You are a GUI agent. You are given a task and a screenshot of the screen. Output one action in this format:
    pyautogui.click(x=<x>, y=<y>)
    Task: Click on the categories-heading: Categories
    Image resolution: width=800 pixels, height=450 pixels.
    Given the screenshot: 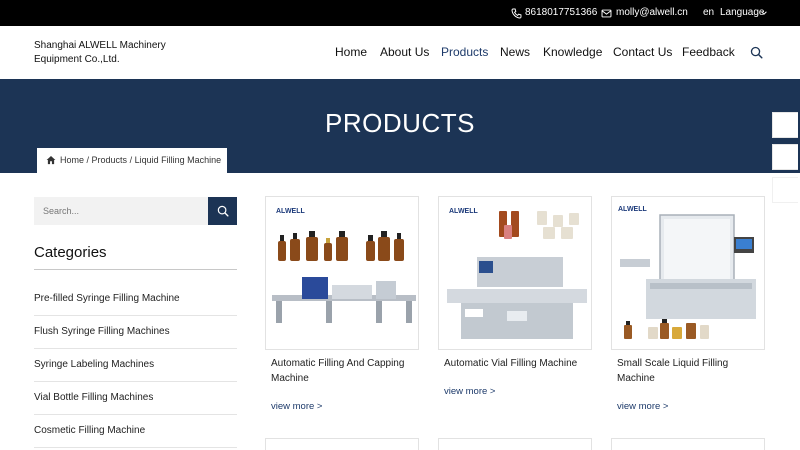 What is the action you would take?
    pyautogui.click(x=70, y=252)
    